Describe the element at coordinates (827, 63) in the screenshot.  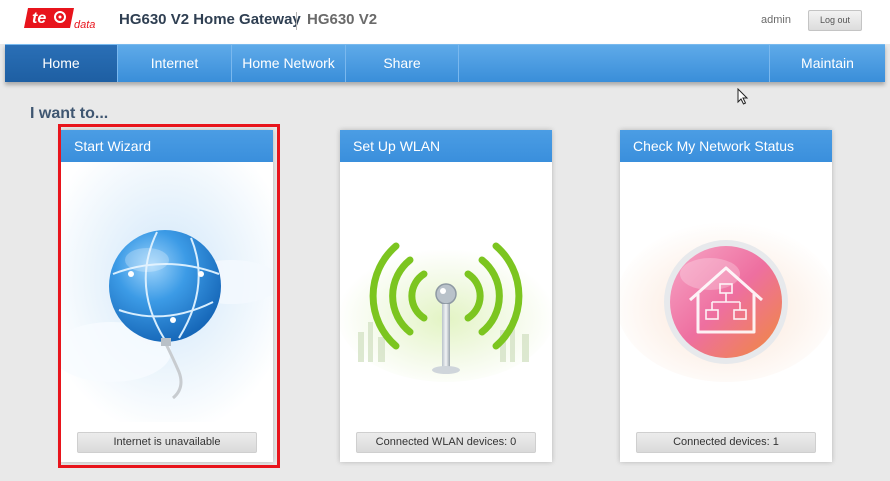
I see `nav-tab-maintain: Maintain` at that location.